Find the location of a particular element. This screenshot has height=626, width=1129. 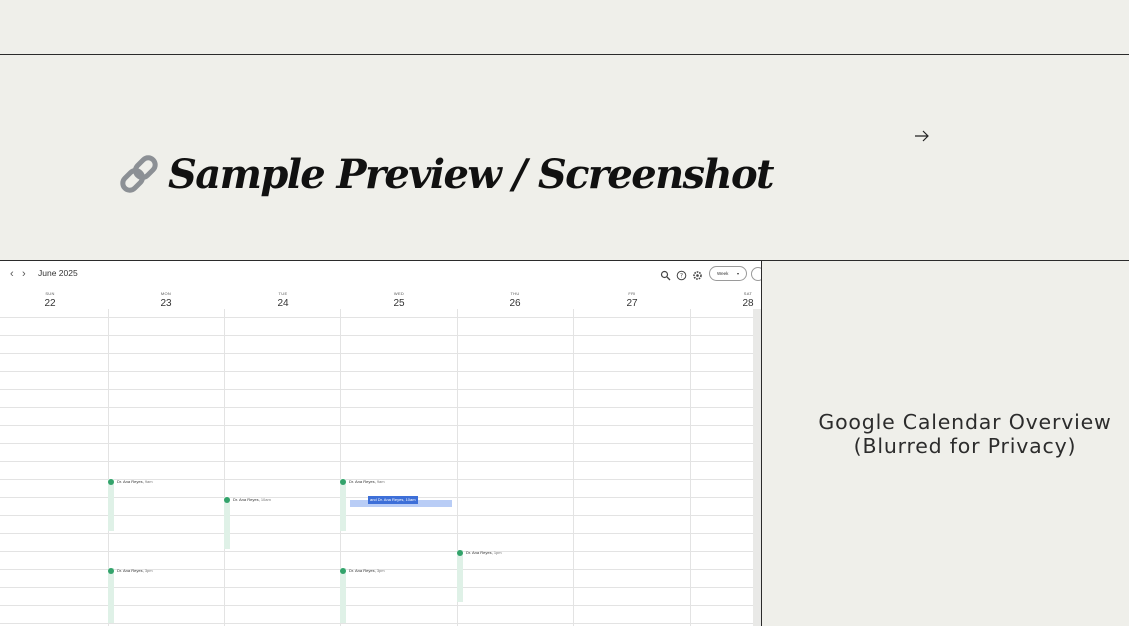

day-number: 25 is located at coordinates (399, 304).